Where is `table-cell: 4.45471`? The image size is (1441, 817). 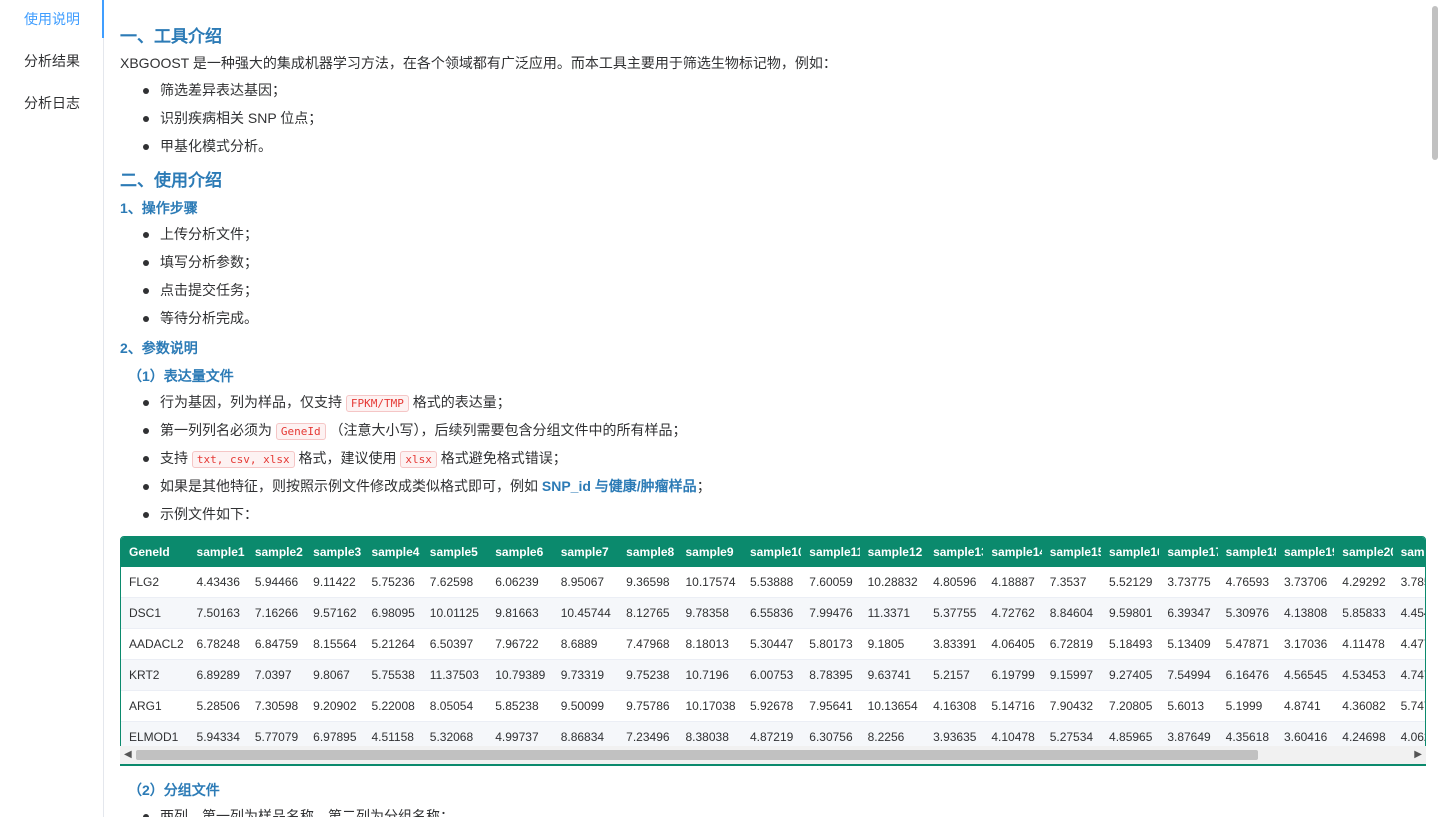
table-cell: 4.45471 is located at coordinates (1408, 613).